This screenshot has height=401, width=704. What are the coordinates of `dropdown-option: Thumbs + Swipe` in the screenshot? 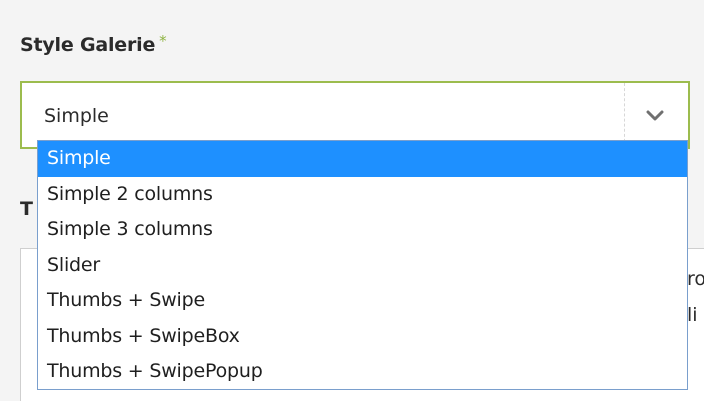 It's located at (362, 301).